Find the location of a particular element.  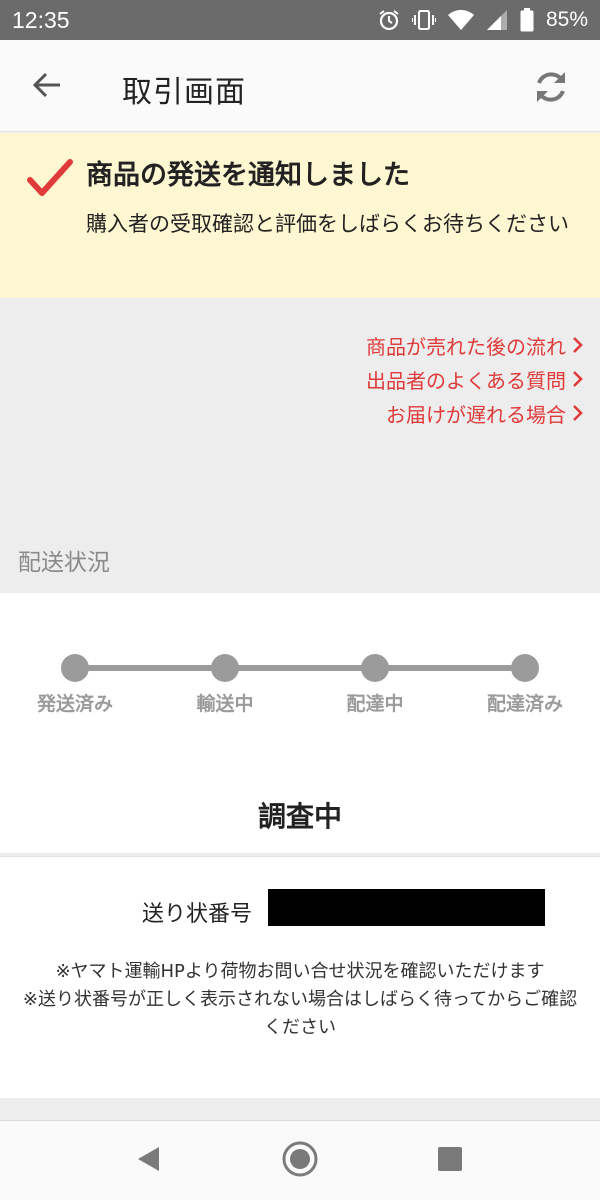

step-dot-shipped is located at coordinates (75, 668).